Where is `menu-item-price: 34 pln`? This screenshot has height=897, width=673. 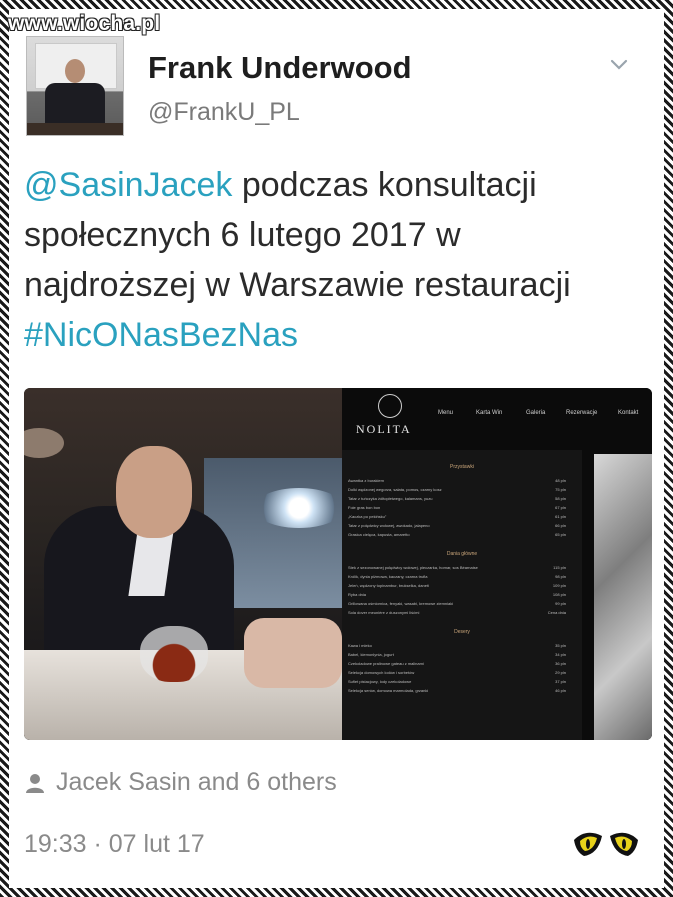
menu-item-price: 34 pln is located at coordinates (560, 654).